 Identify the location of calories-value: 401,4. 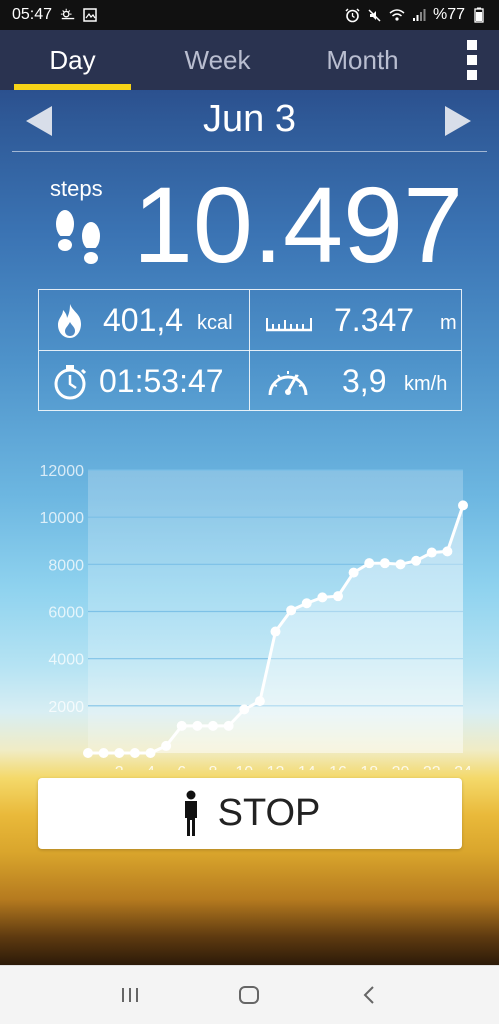
(143, 320).